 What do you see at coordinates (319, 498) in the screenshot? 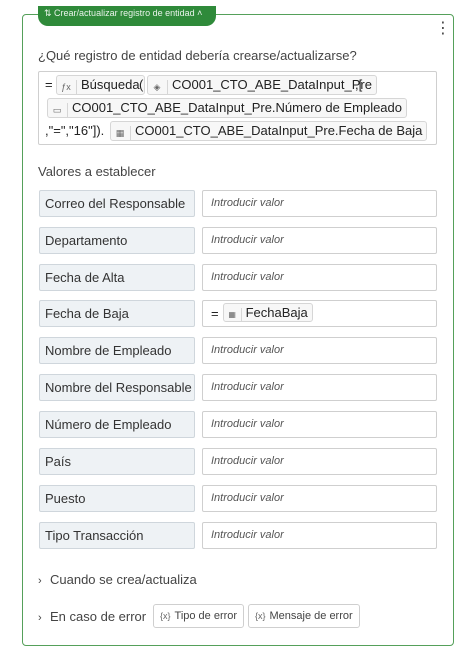
I see `field-input-puesto: Introducir valor` at bounding box center [319, 498].